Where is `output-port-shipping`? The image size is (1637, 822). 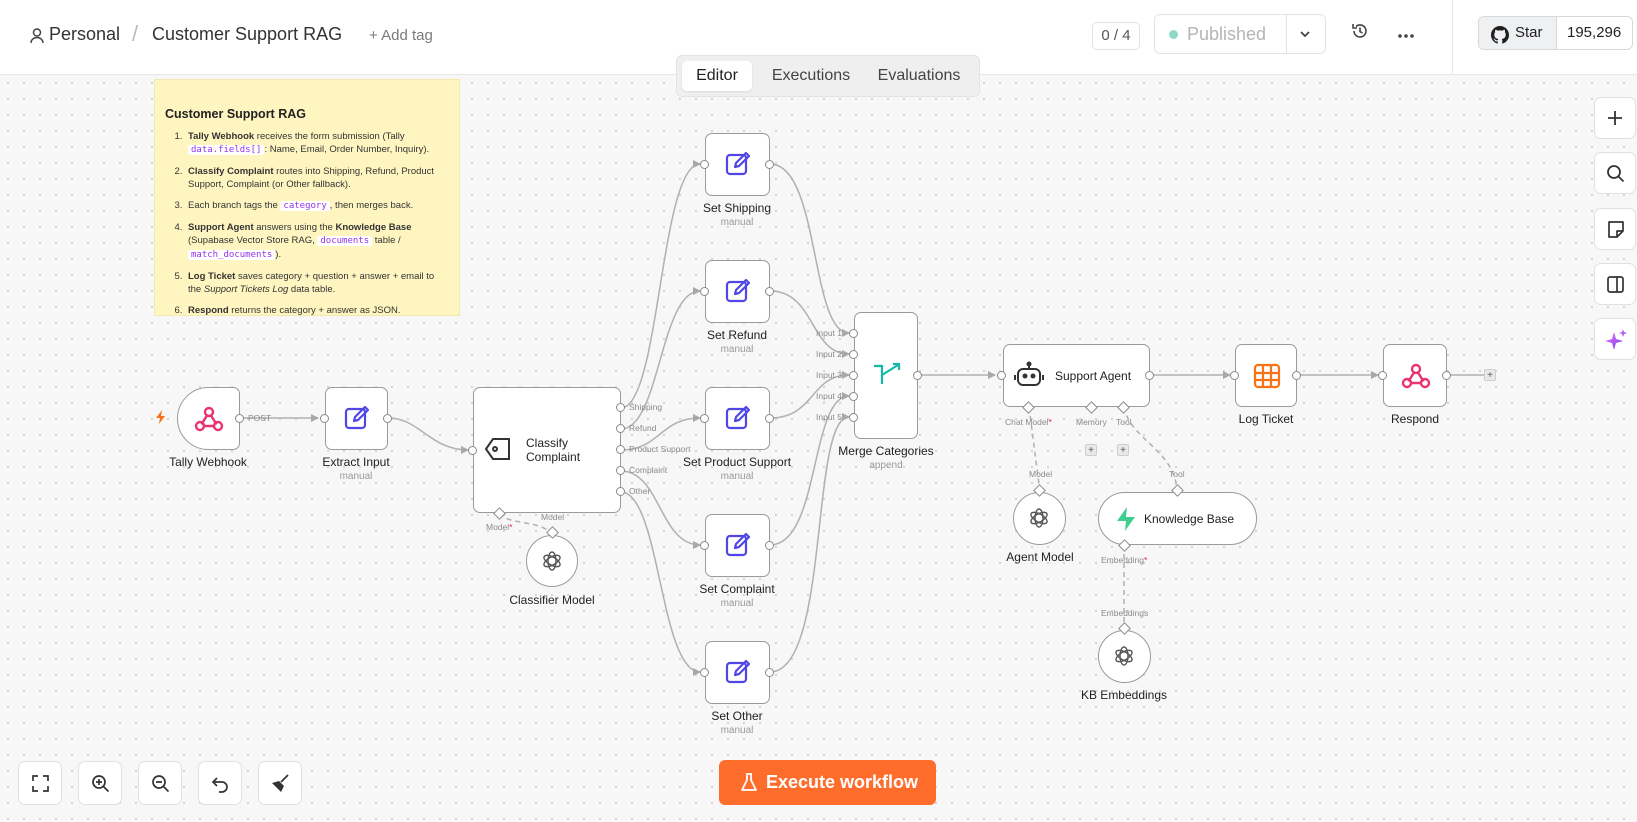
output-port-shipping is located at coordinates (620, 407).